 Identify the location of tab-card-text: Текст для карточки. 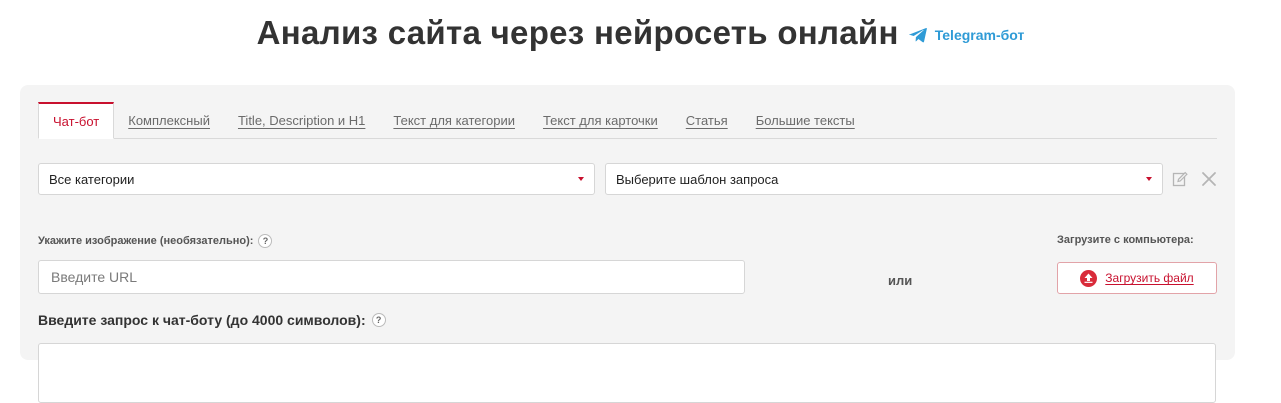
(600, 120).